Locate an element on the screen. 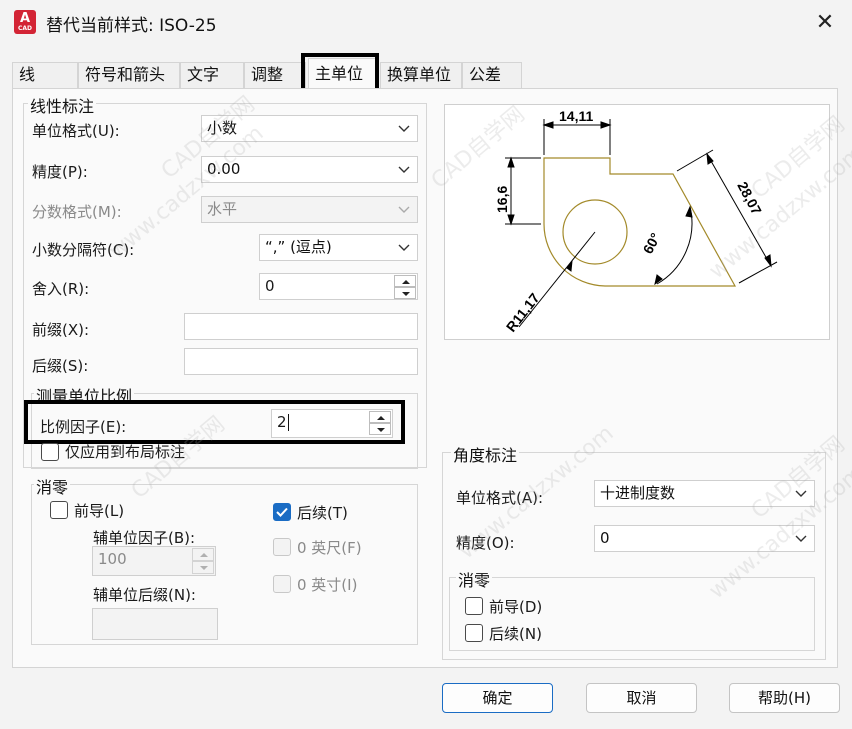 The height and width of the screenshot is (729, 852). angular-dimensions-title: 角度标注 is located at coordinates (485, 454).